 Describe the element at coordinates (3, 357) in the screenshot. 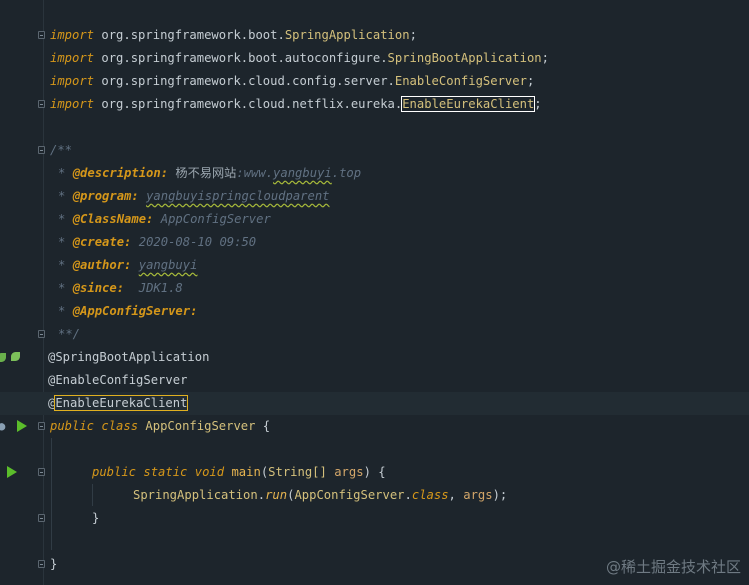

I see `spring-bean-icon` at that location.